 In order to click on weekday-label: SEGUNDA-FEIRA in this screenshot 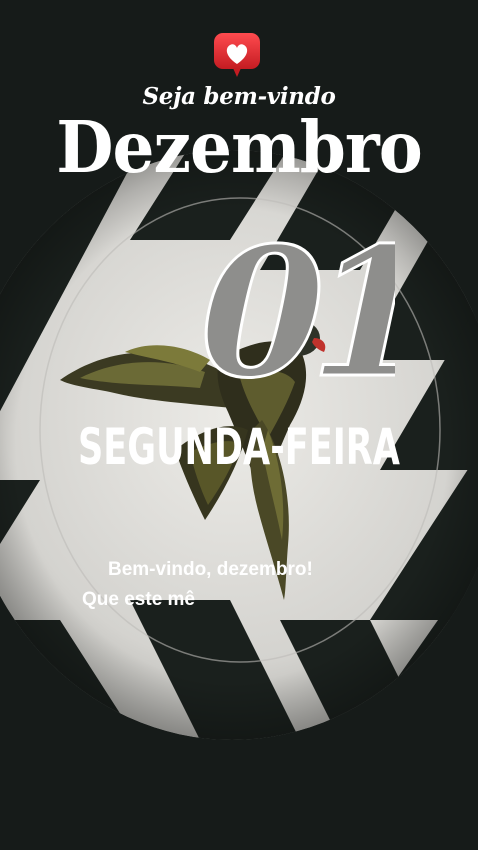, I will do `click(239, 447)`.